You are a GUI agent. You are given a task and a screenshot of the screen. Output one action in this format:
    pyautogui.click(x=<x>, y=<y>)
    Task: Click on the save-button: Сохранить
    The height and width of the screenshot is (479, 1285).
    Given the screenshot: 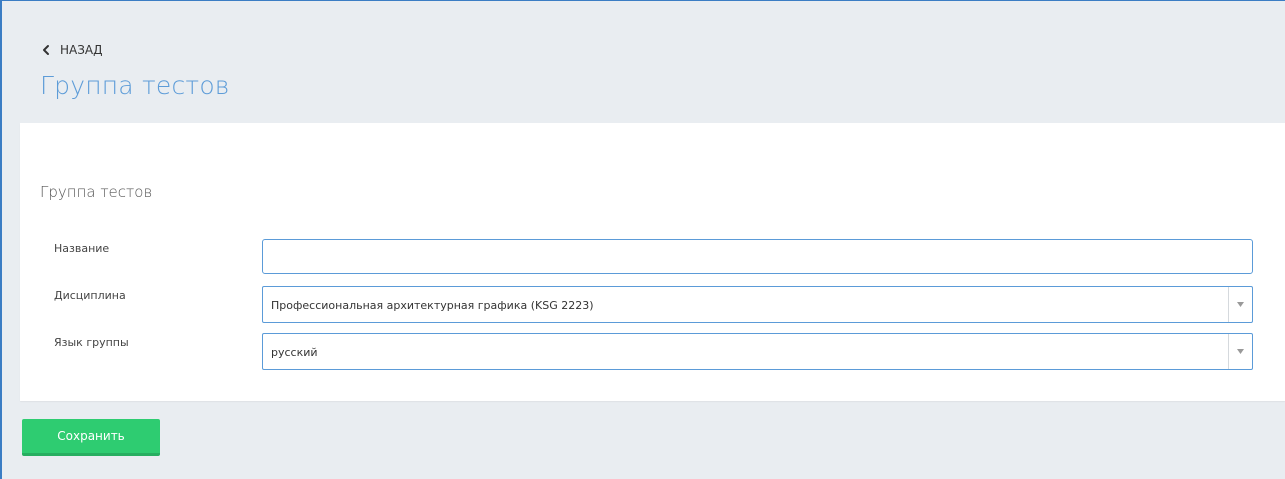 What is the action you would take?
    pyautogui.click(x=91, y=437)
    